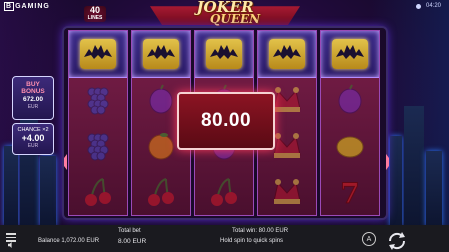  Describe the element at coordinates (11, 245) in the screenshot. I see `sound-icon` at that location.